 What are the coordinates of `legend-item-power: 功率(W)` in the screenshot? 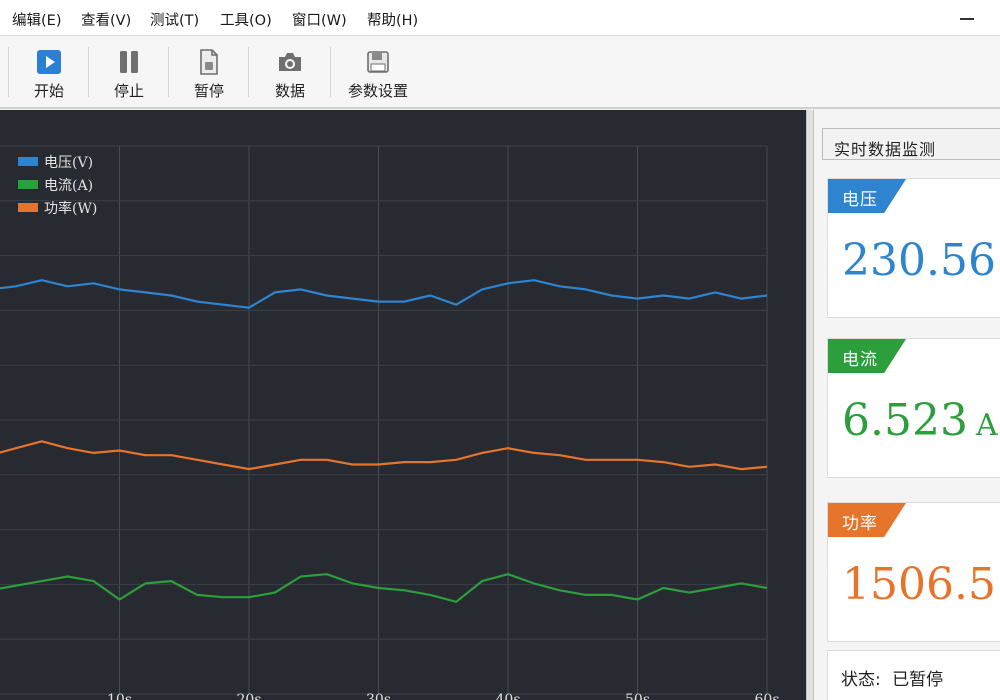 It's located at (57, 207).